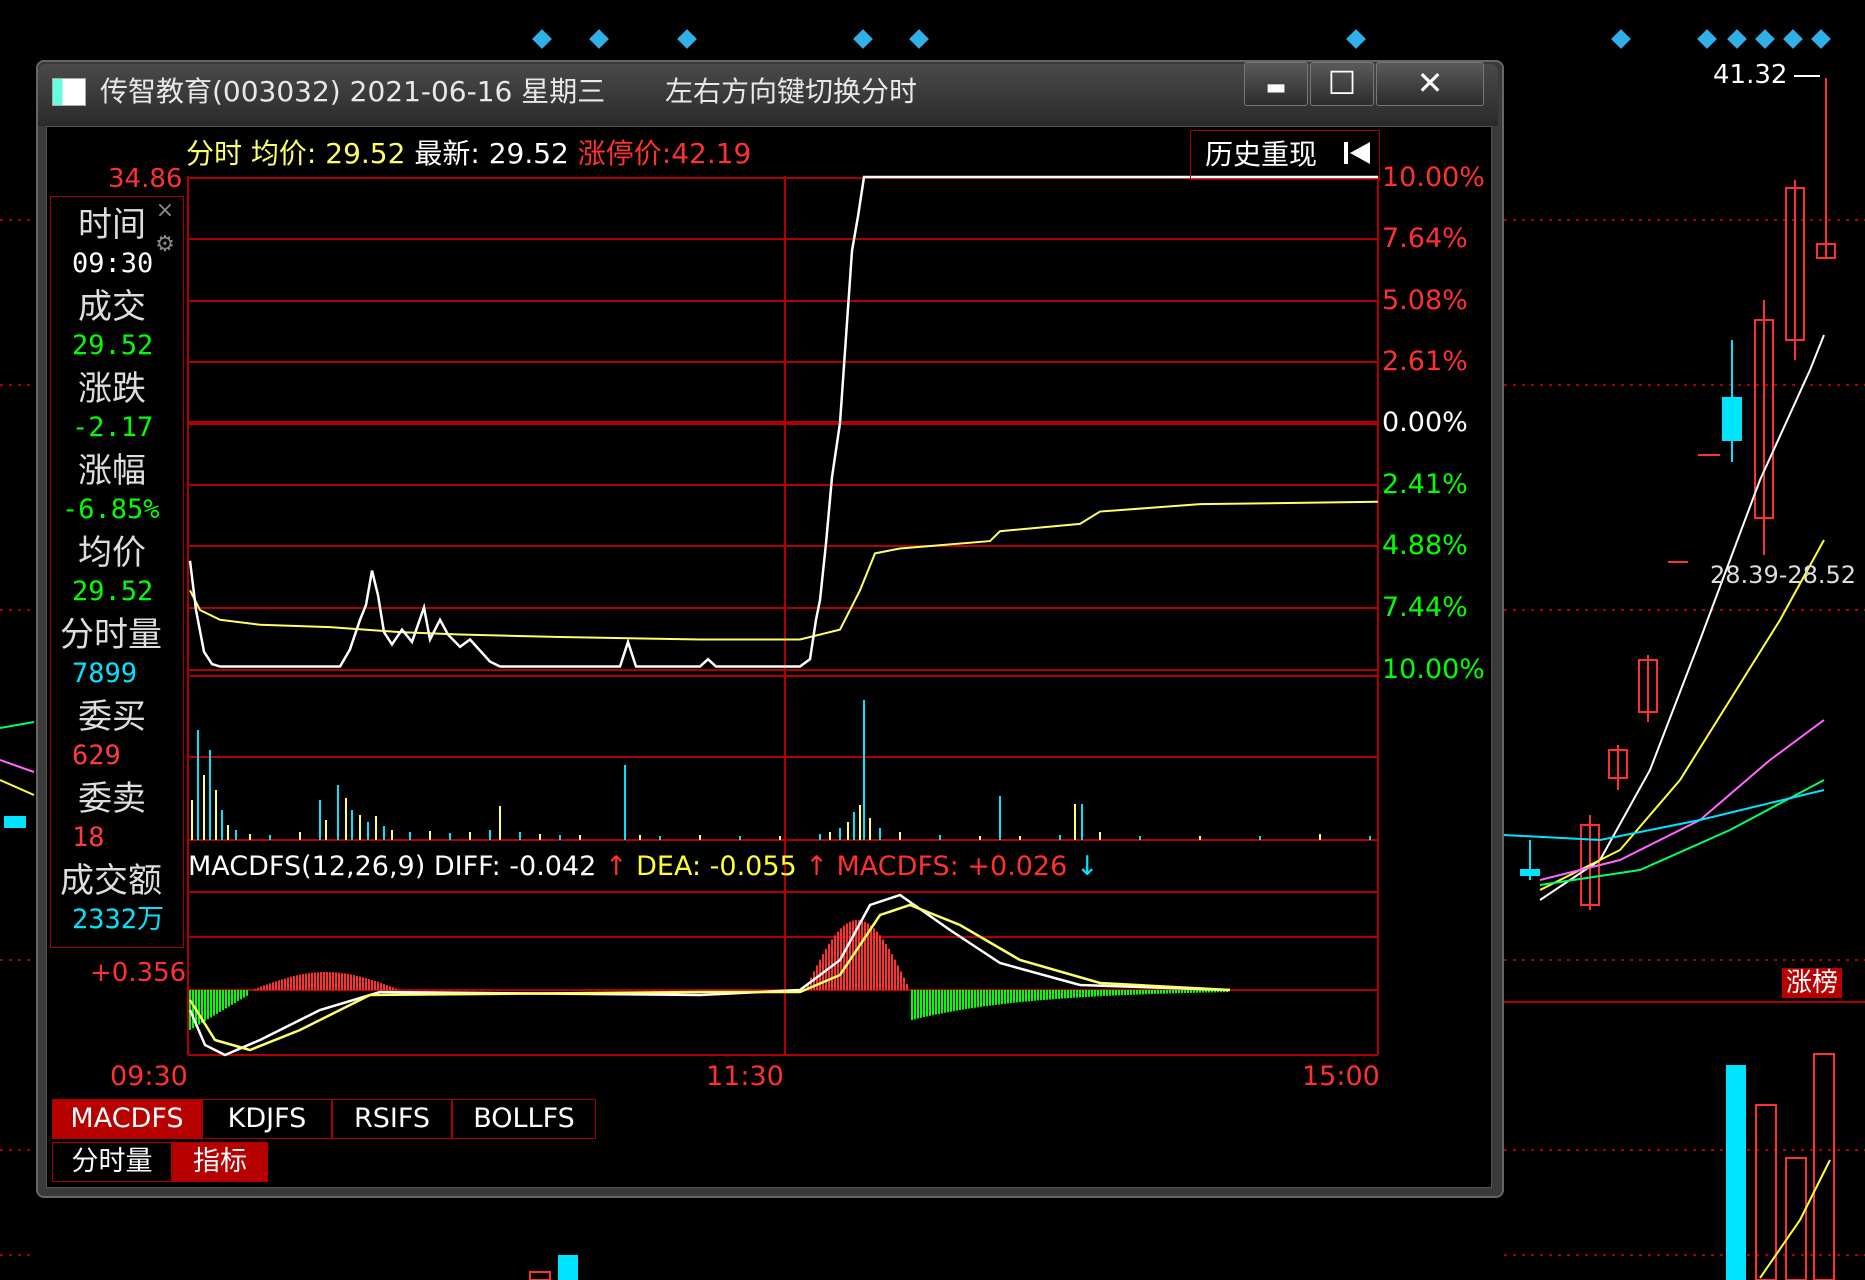 The height and width of the screenshot is (1280, 1865). Describe the element at coordinates (105, 673) in the screenshot. I see `info-value: 7899` at that location.